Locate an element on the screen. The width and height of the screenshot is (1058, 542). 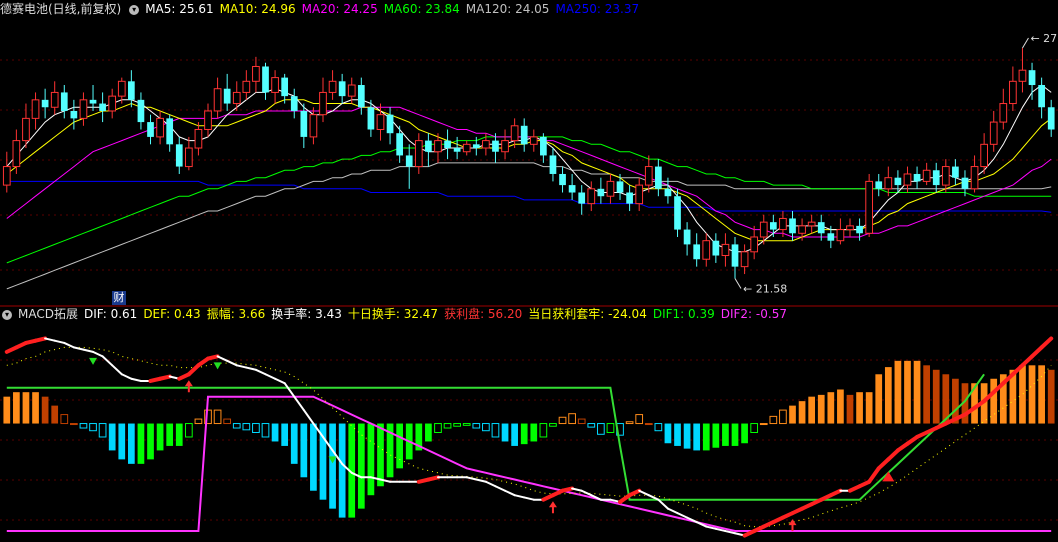
indicator-legend-3: 换手率: 3.43 is located at coordinates (306, 314).